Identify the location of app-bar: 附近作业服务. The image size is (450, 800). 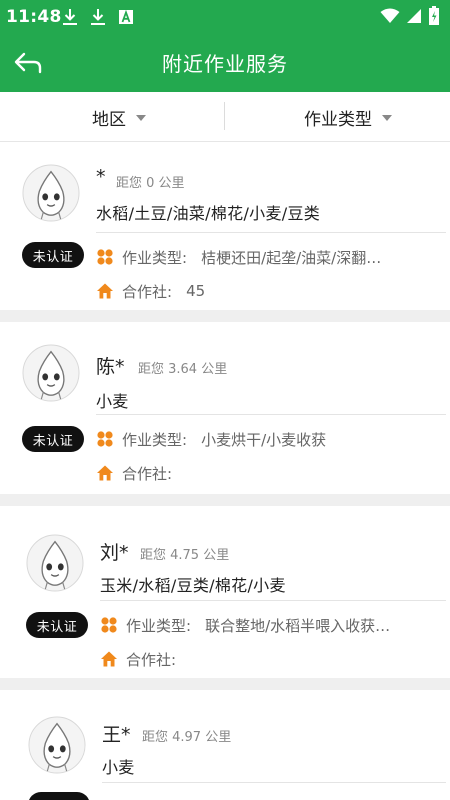
(225, 63).